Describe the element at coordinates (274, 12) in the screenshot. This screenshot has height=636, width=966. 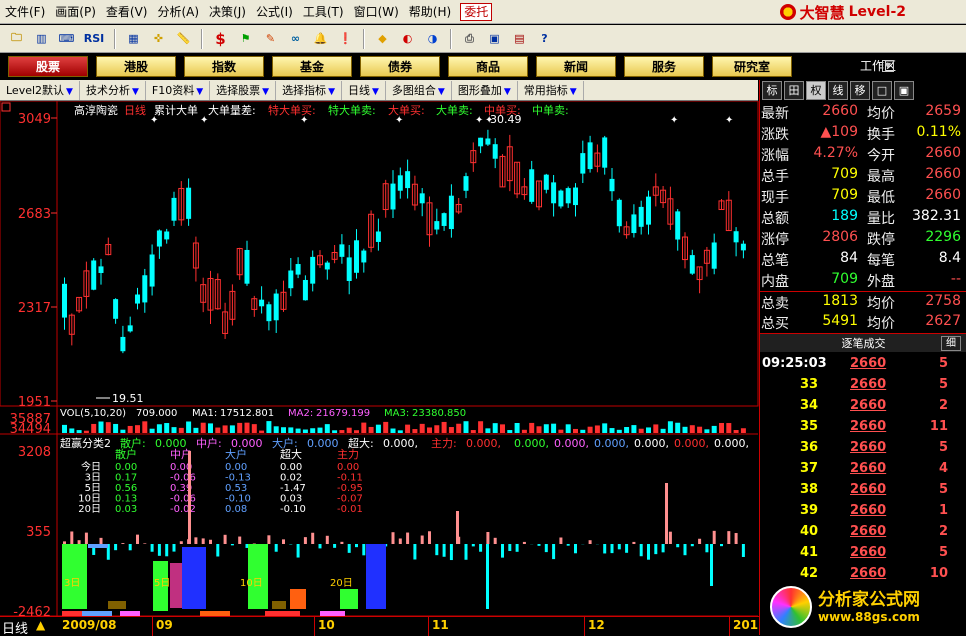
I see `menu-item-5: 公式(I)` at that location.